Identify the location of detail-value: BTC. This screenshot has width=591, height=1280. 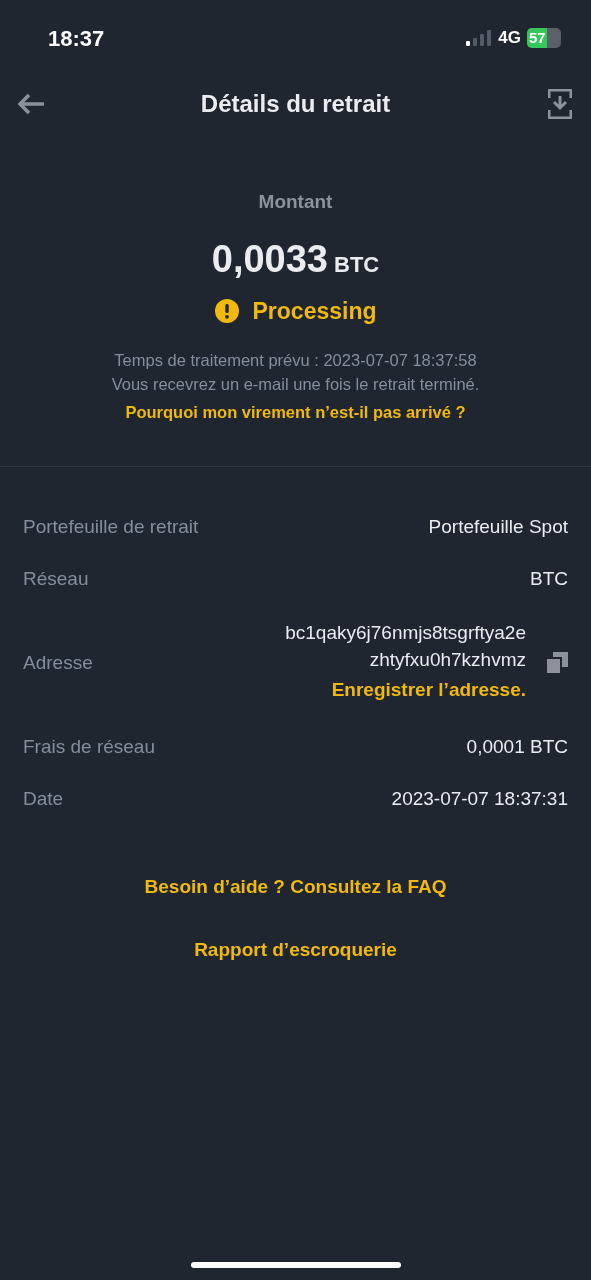
(549, 578).